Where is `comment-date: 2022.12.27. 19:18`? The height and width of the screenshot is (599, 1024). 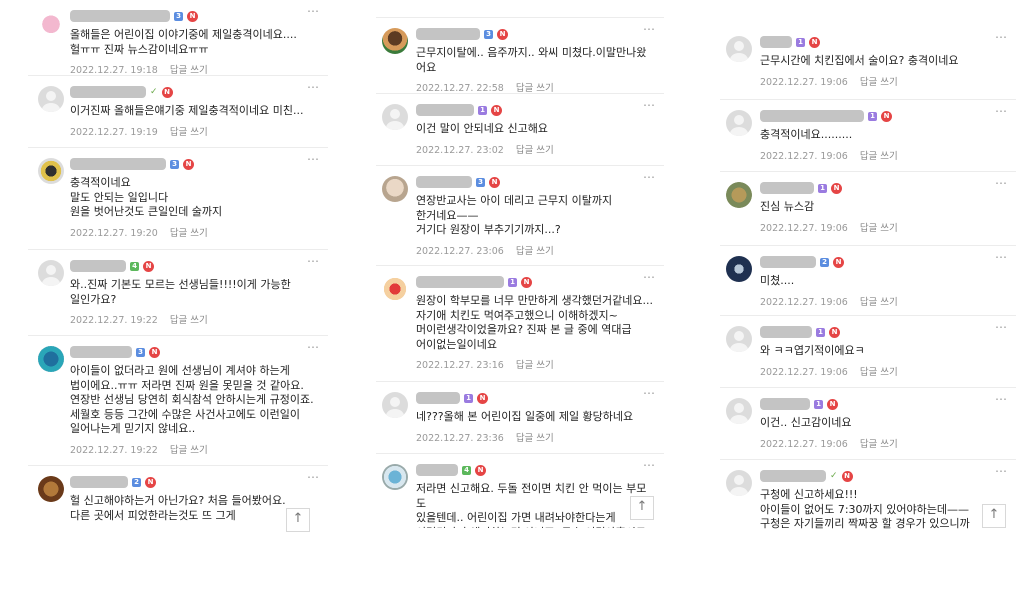
comment-date: 2022.12.27. 19:18 is located at coordinates (114, 70).